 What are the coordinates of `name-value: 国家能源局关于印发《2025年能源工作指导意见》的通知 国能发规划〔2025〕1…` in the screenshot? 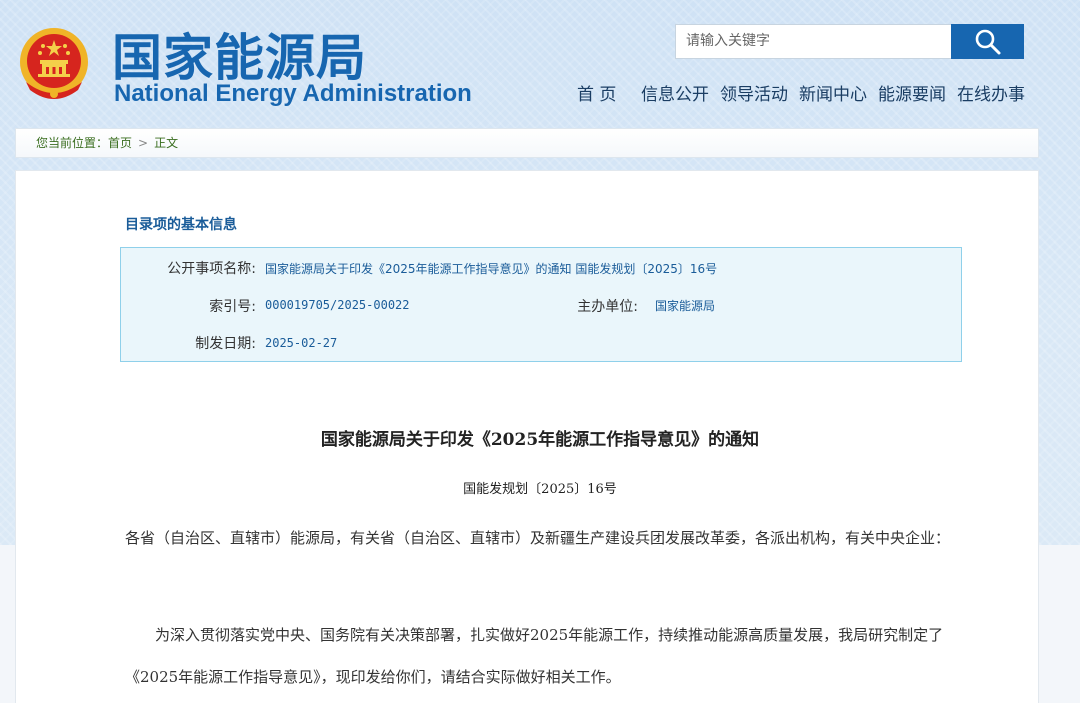 It's located at (491, 269).